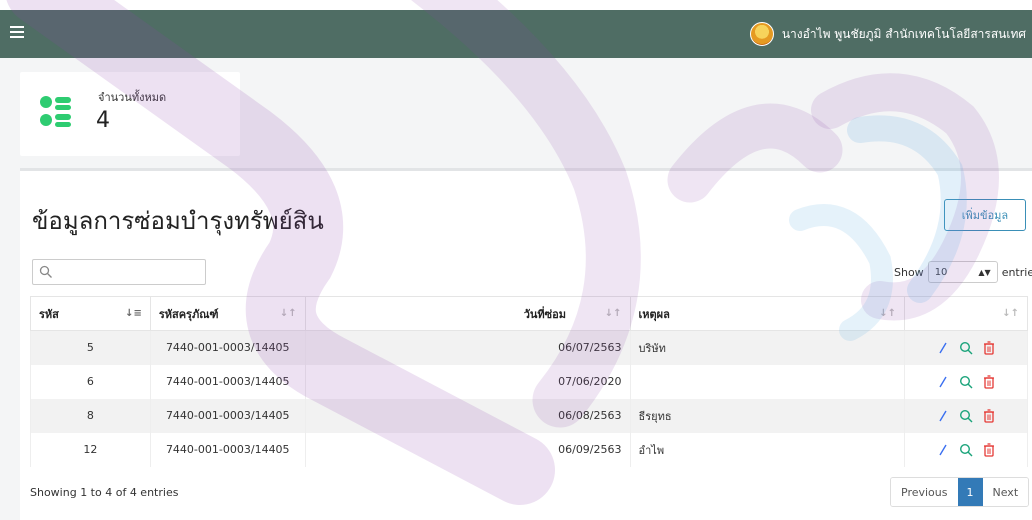 The width and height of the screenshot is (1032, 520). Describe the element at coordinates (941, 272) in the screenshot. I see `page-length-value: 10` at that location.